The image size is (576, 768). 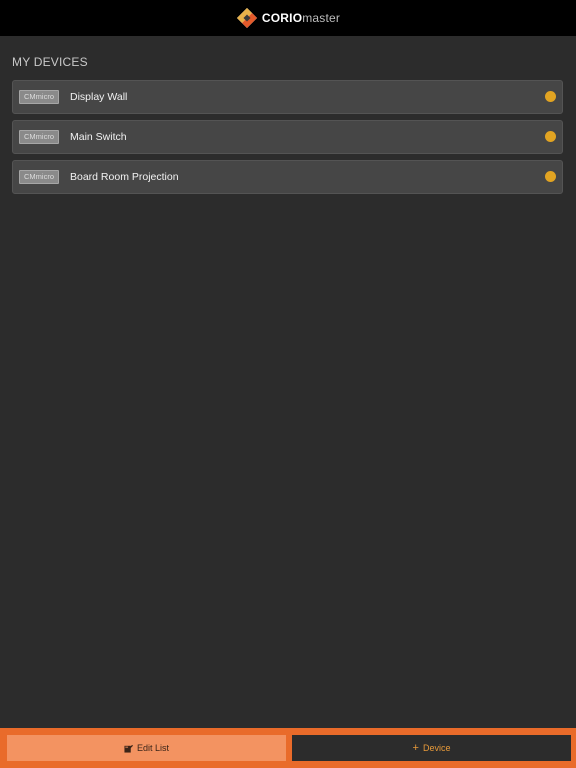 I want to click on edit-icon, so click(x=128, y=748).